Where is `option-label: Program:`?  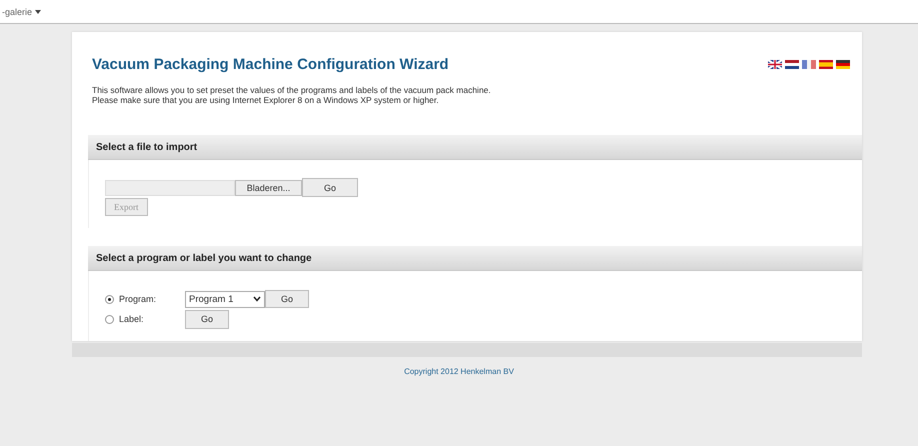
option-label: Program: is located at coordinates (138, 299).